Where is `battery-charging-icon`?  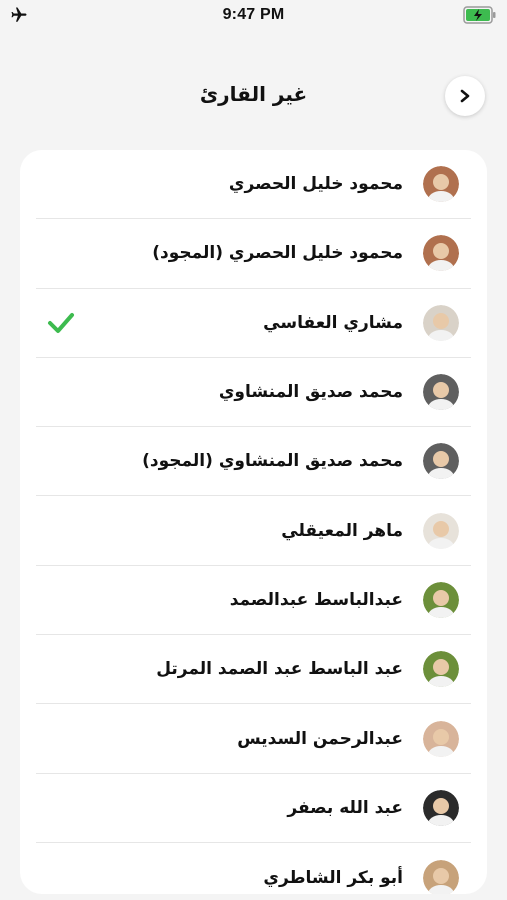
battery-charging-icon is located at coordinates (479, 15).